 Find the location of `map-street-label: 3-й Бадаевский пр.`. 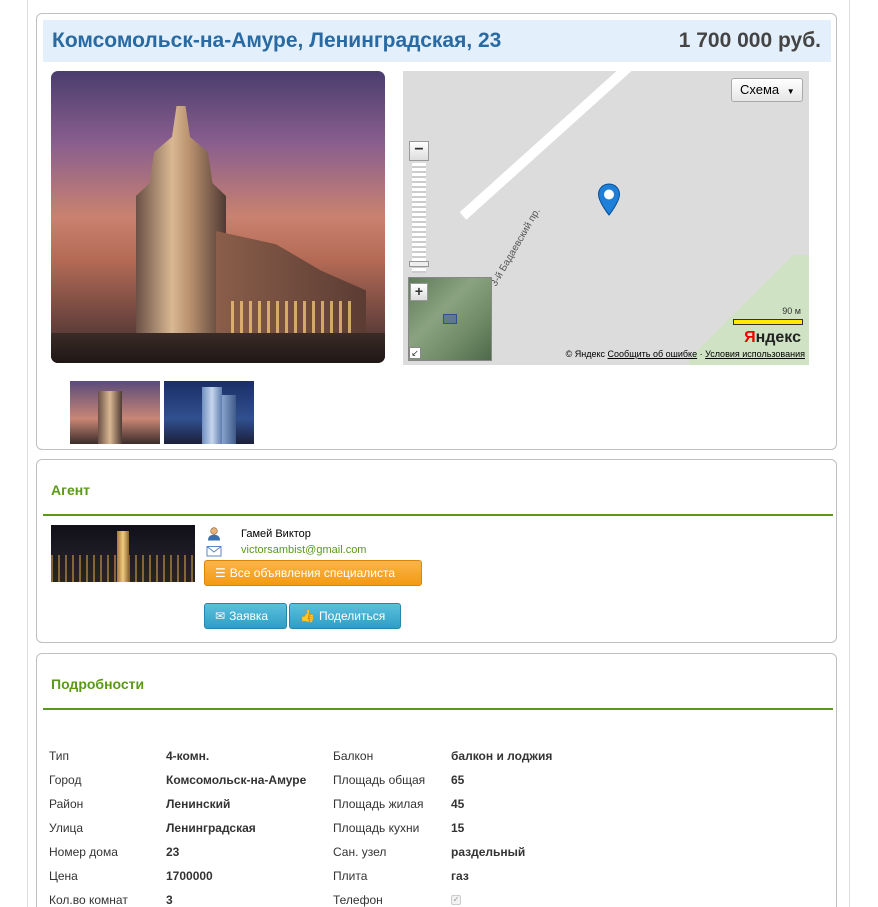

map-street-label: 3-й Бадаевский пр. is located at coordinates (516, 247).